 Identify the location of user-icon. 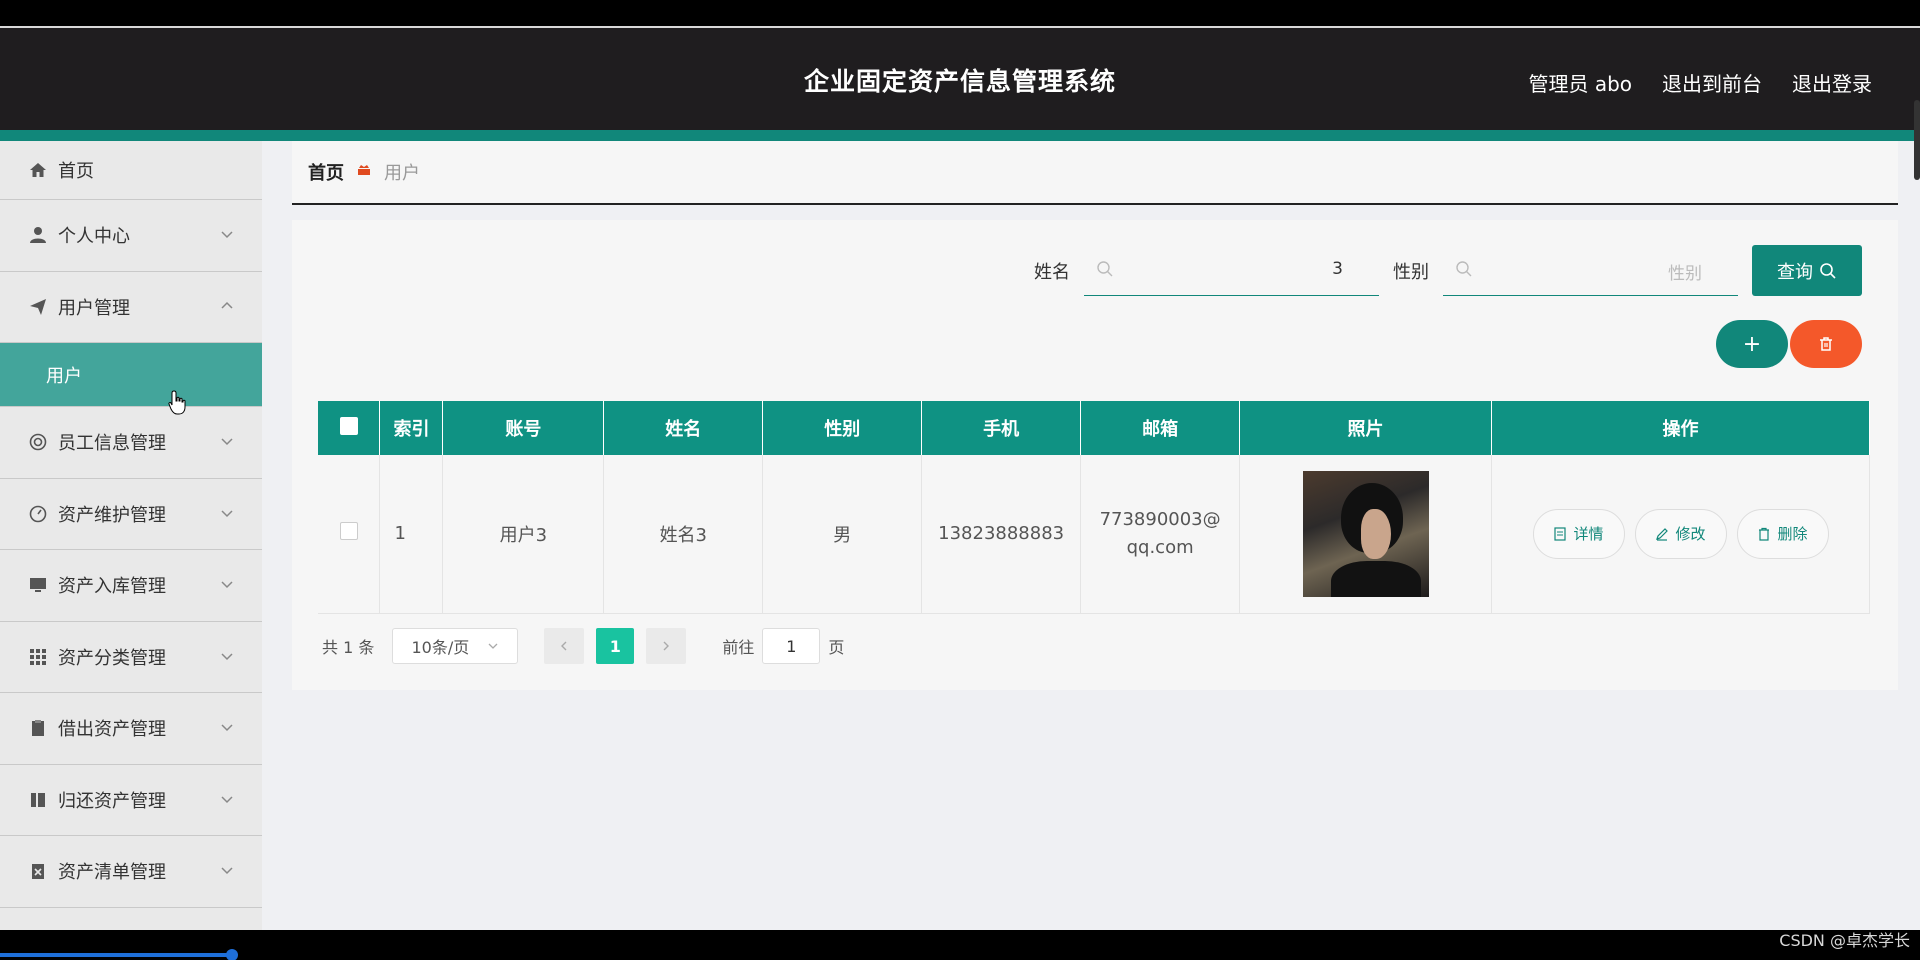
(38, 235).